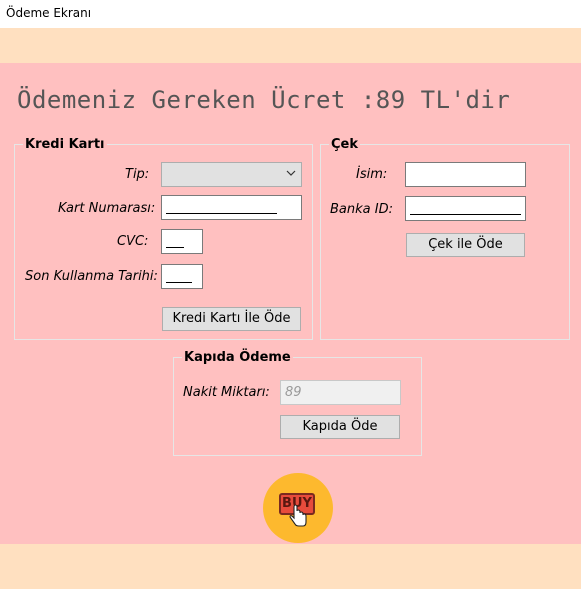 Image resolution: width=581 pixels, height=589 pixels. What do you see at coordinates (175, 247) in the screenshot?
I see `cvc-mask` at bounding box center [175, 247].